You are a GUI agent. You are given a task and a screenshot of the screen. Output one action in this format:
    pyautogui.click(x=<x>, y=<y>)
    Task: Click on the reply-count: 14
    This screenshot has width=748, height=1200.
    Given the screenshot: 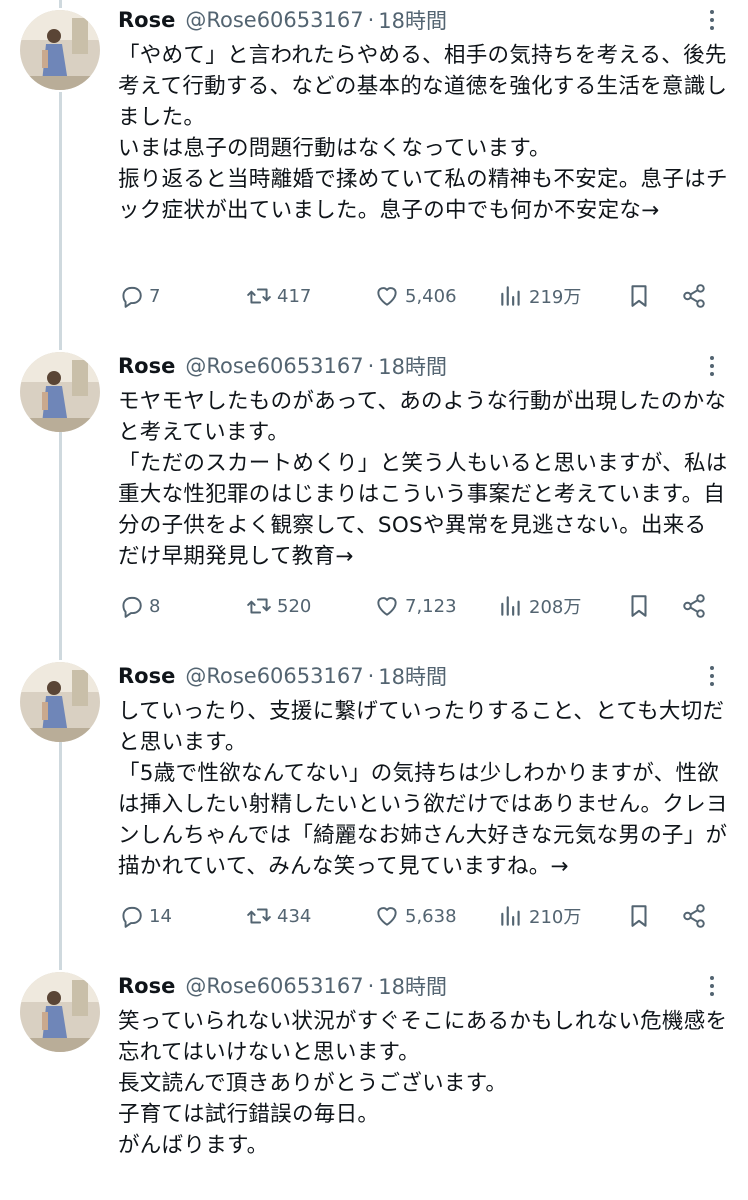 What is the action you would take?
    pyautogui.click(x=160, y=916)
    